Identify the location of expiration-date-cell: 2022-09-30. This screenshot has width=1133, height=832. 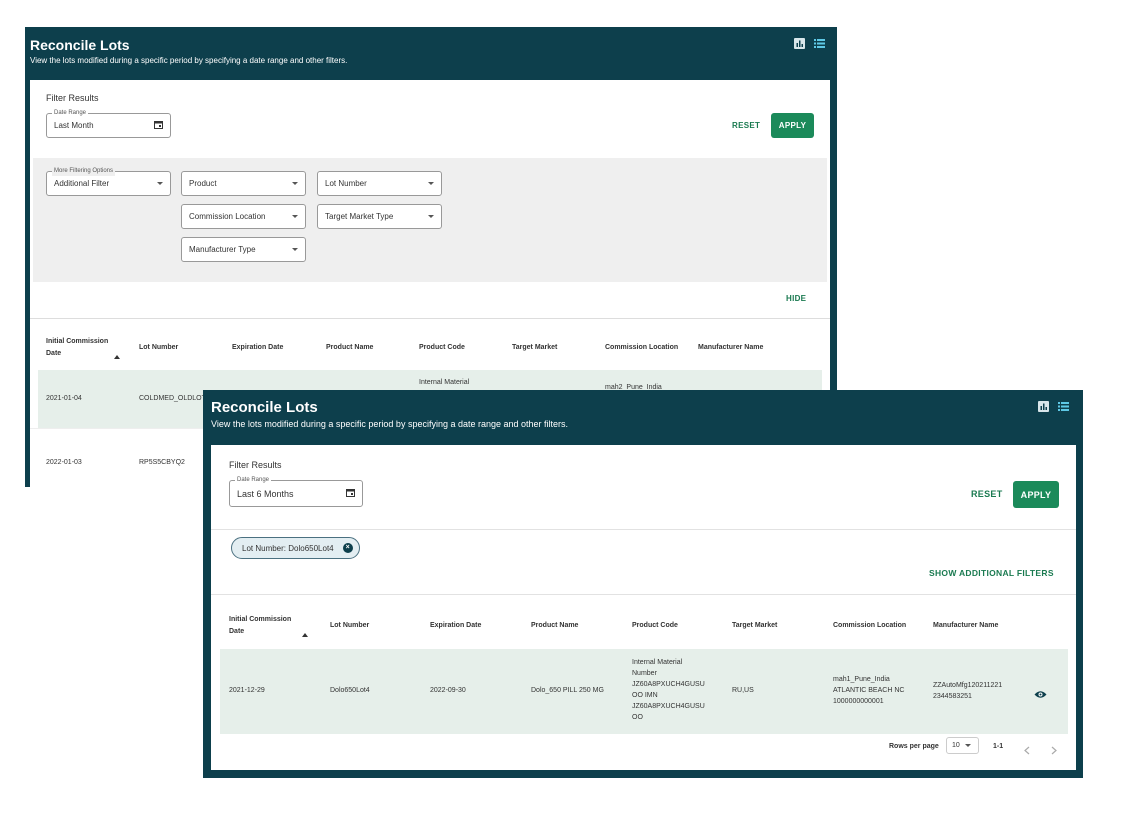
(448, 690).